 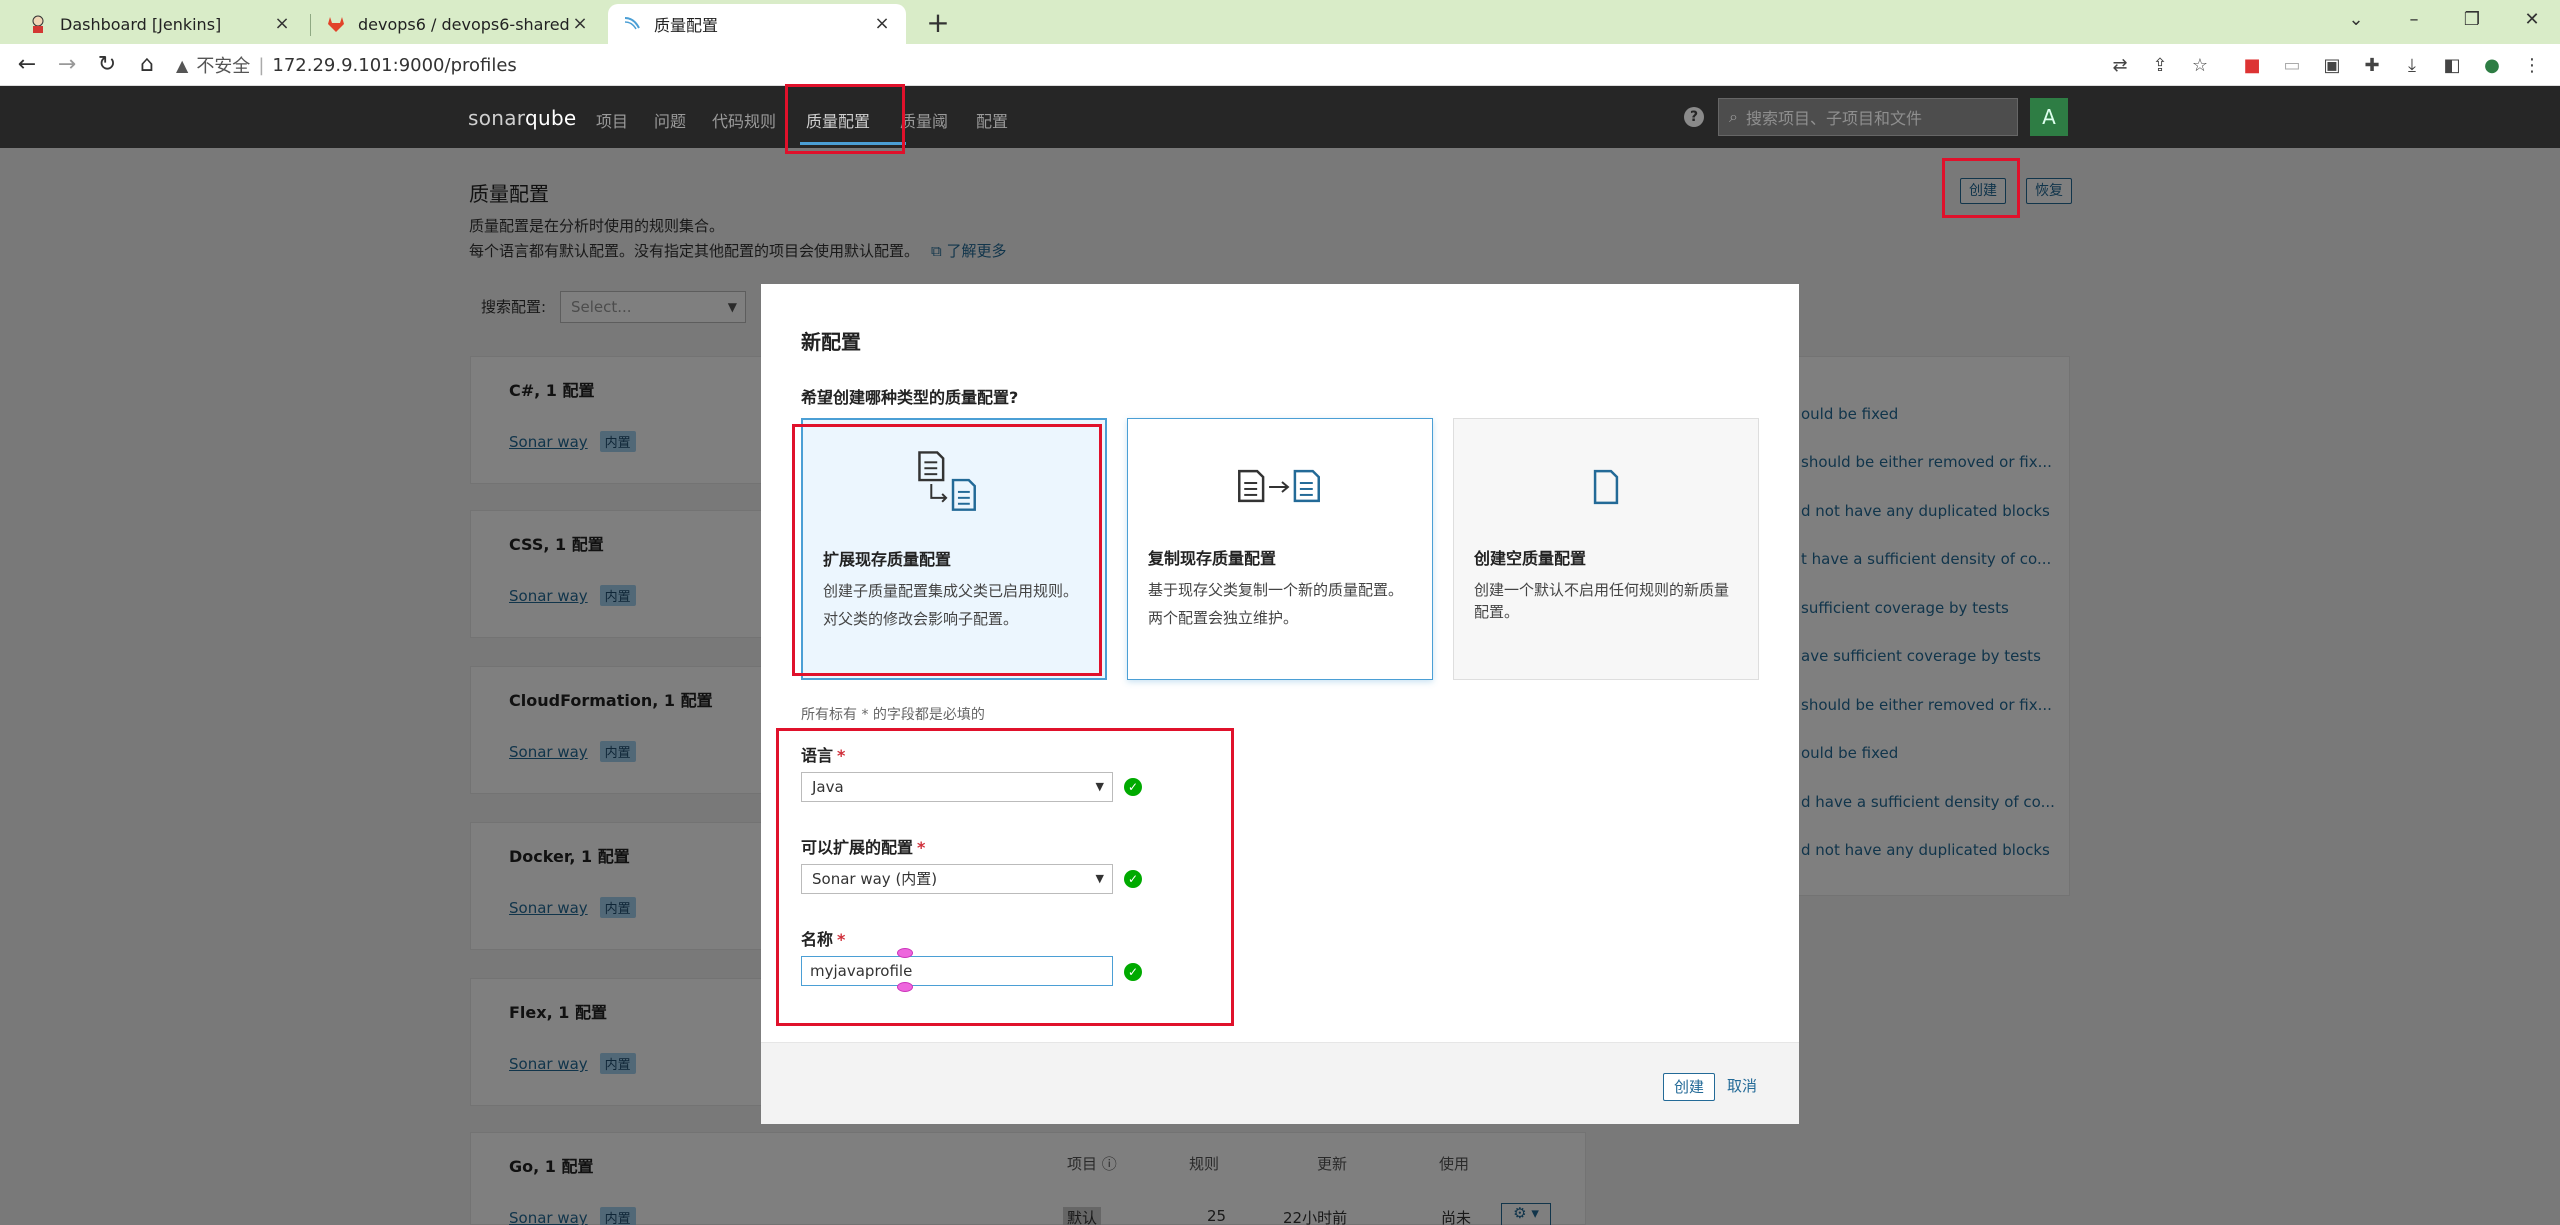 What do you see at coordinates (938, 24) in the screenshot?
I see `new-tab-button: +` at bounding box center [938, 24].